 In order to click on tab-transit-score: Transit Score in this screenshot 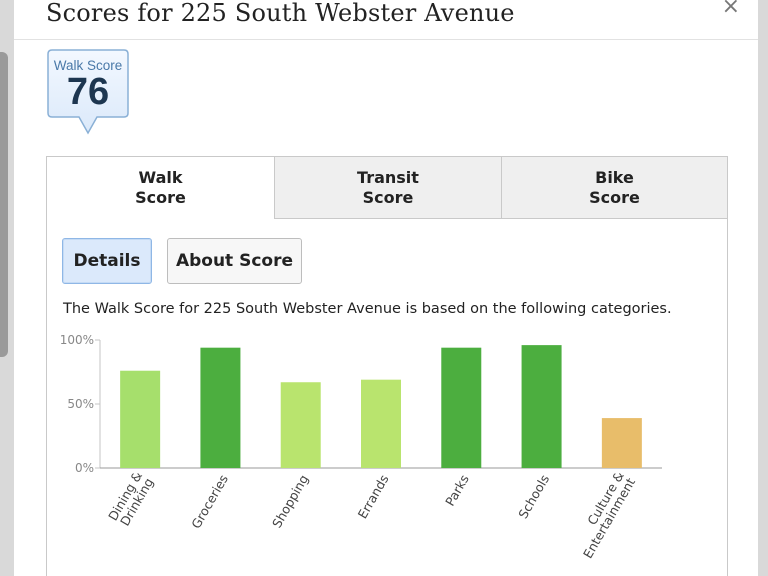, I will do `click(387, 188)`.